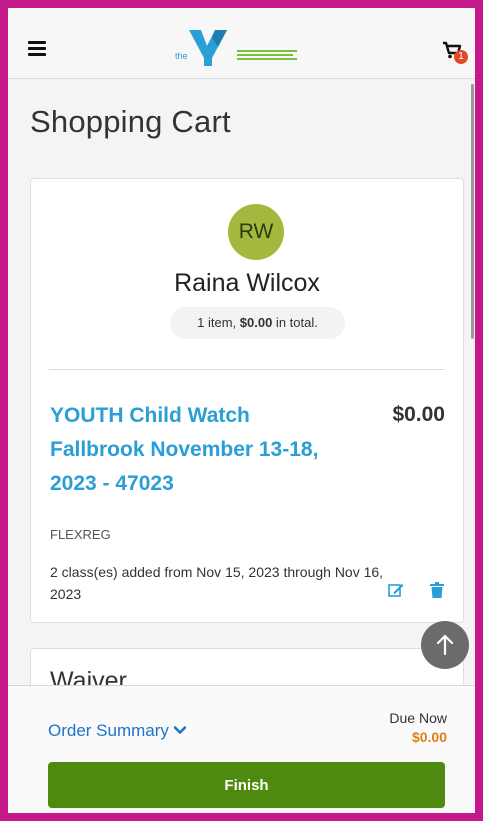  What do you see at coordinates (80, 534) in the screenshot?
I see `cart-item-code: FLEXREG` at bounding box center [80, 534].